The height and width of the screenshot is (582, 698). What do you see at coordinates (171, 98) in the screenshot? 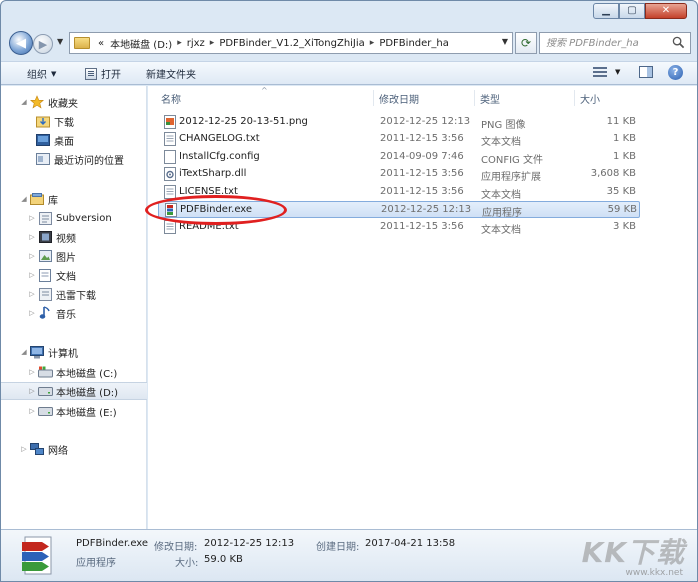
I see `column-header-name: 名称` at bounding box center [171, 98].